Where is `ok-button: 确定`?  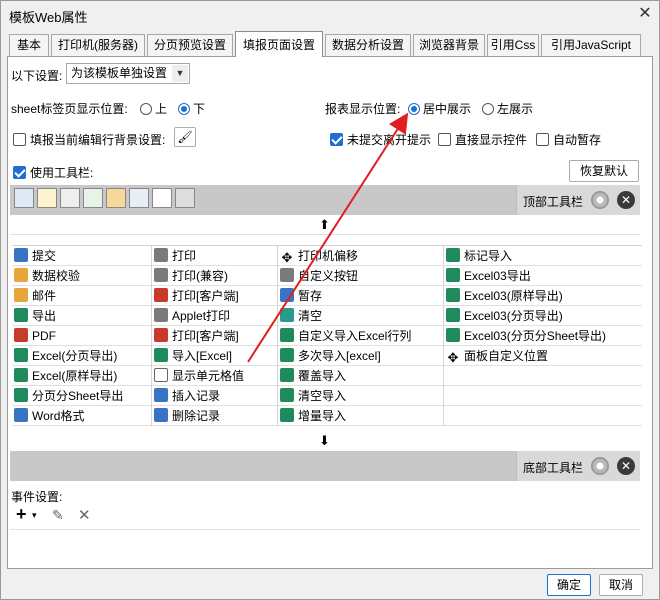 ok-button: 确定 is located at coordinates (569, 585).